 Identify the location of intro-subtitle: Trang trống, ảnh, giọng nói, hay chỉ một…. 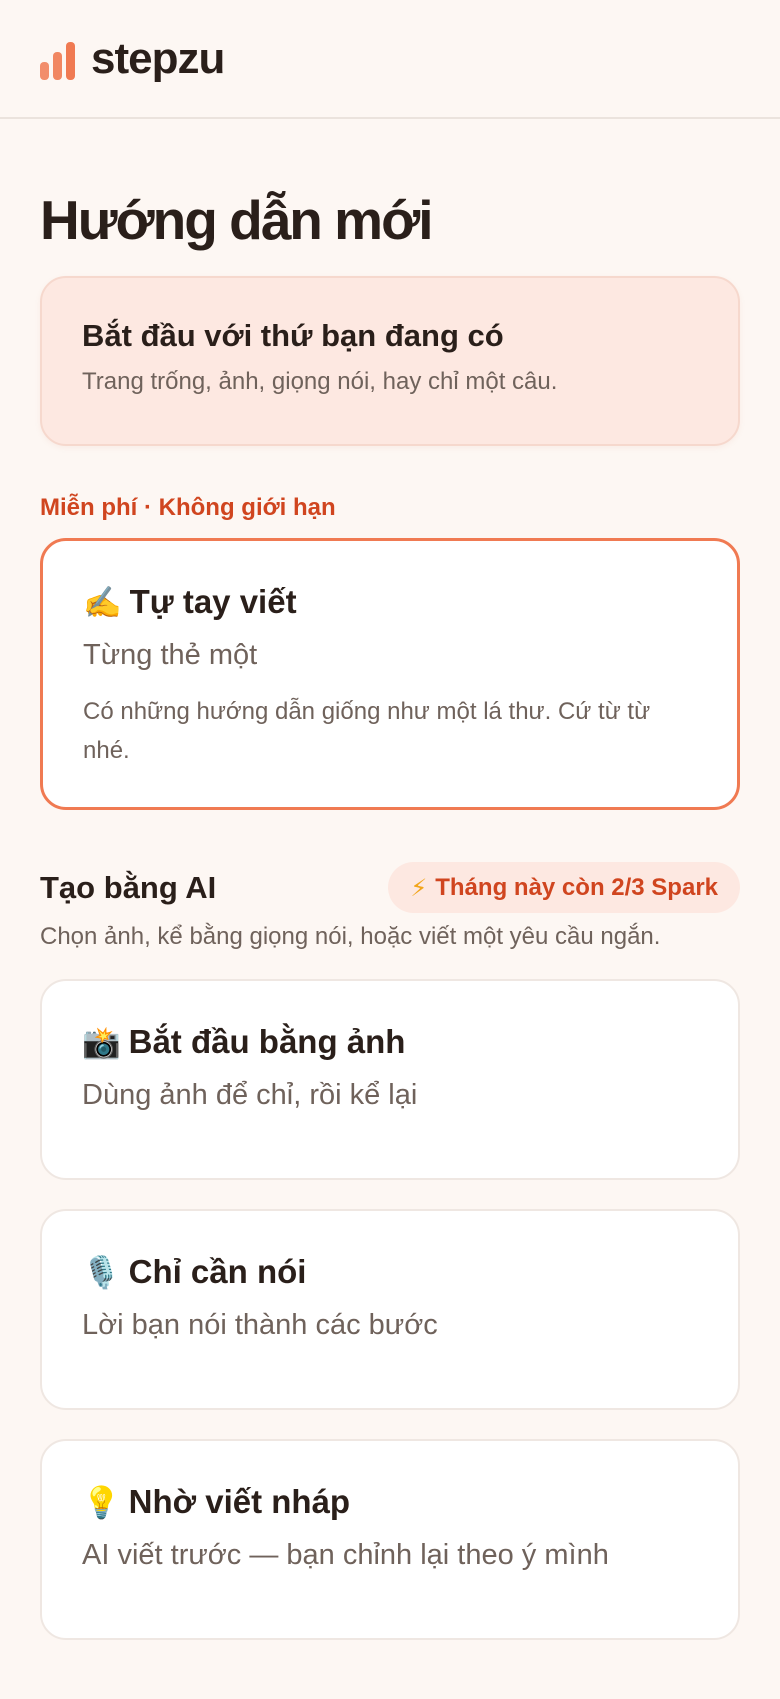
(320, 381).